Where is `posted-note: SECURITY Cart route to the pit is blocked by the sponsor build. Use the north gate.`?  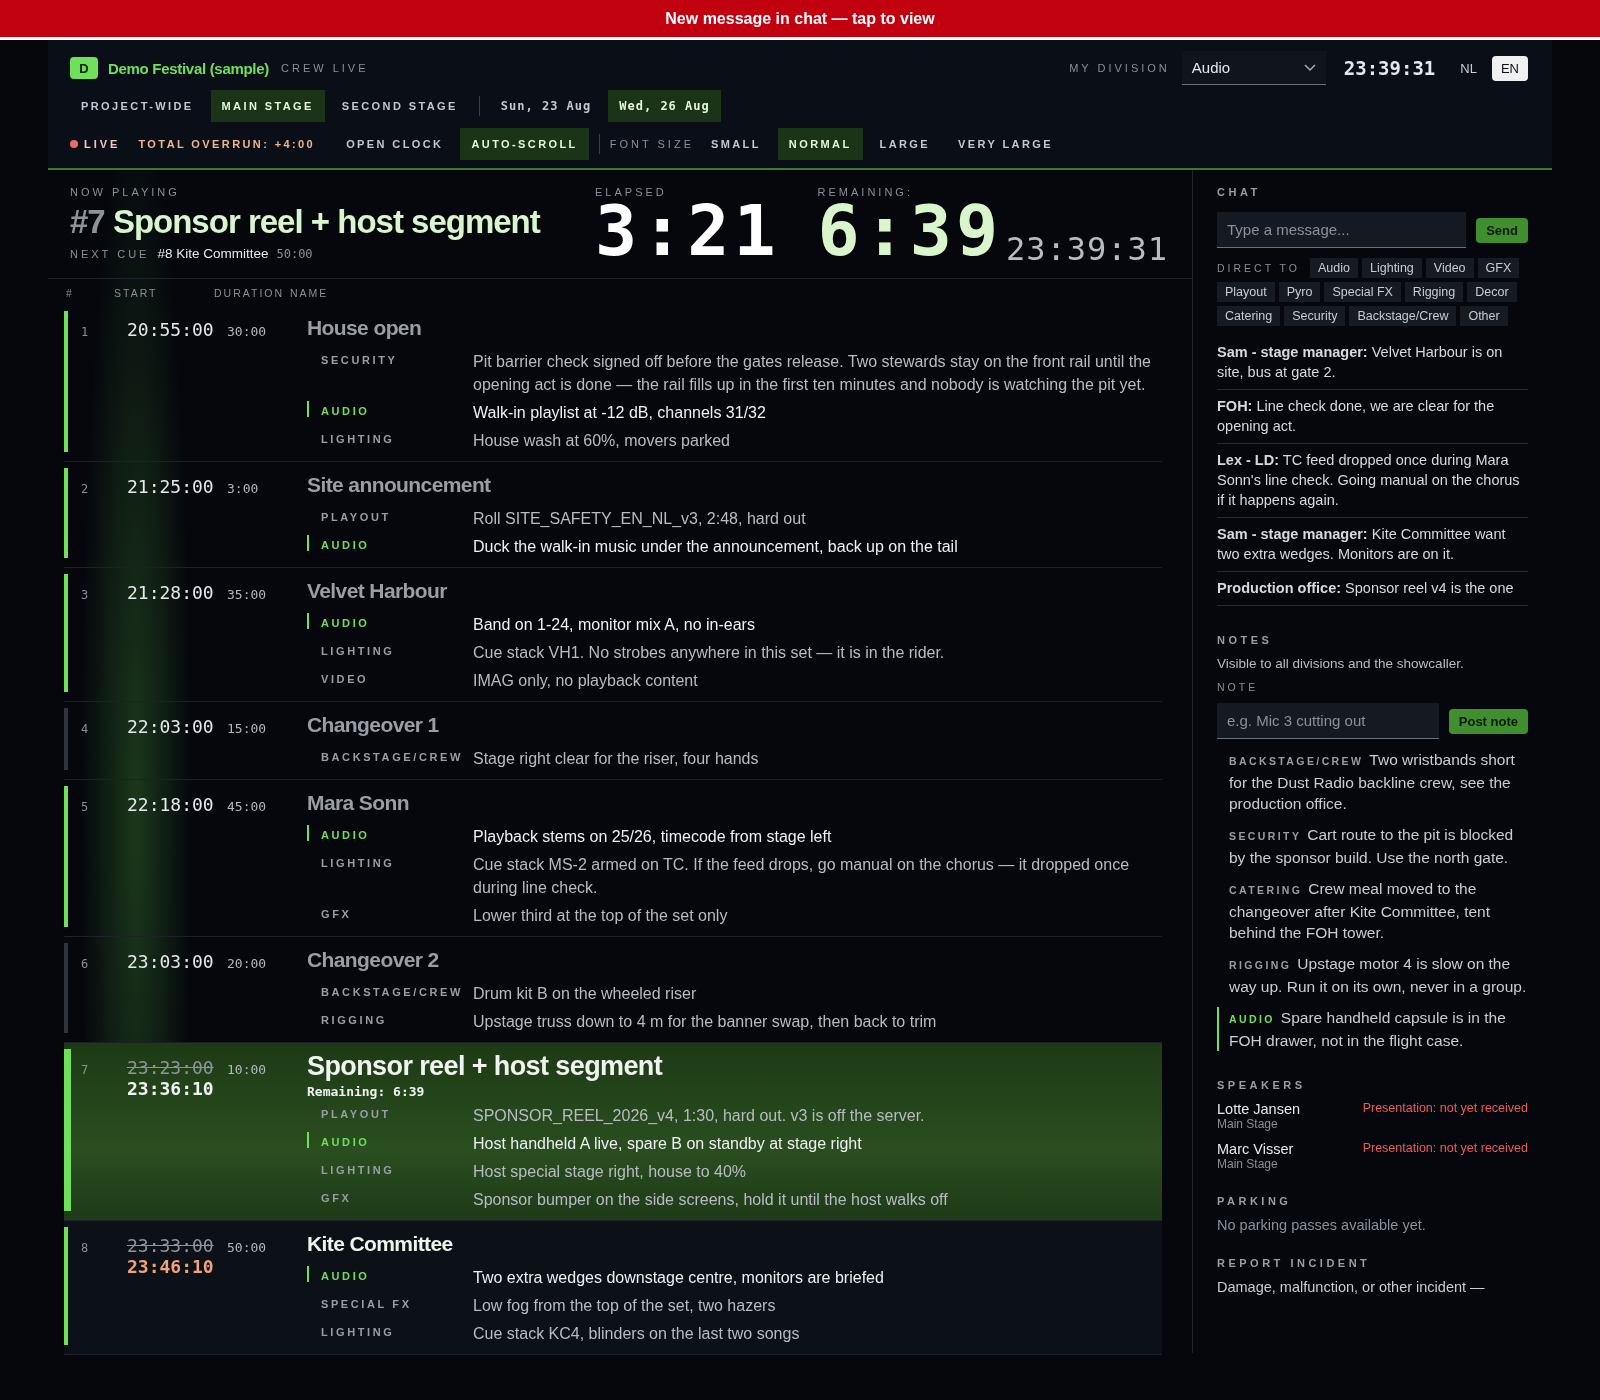 posted-note: SECURITY Cart route to the pit is blocked by the sponsor build. Use the north gate. is located at coordinates (1371, 846).